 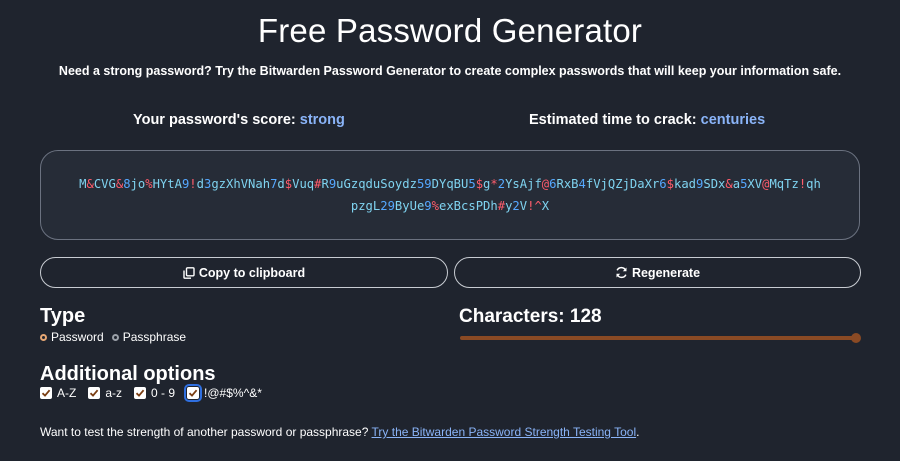 What do you see at coordinates (128, 374) in the screenshot?
I see `additional-options-heading: Additional options` at bounding box center [128, 374].